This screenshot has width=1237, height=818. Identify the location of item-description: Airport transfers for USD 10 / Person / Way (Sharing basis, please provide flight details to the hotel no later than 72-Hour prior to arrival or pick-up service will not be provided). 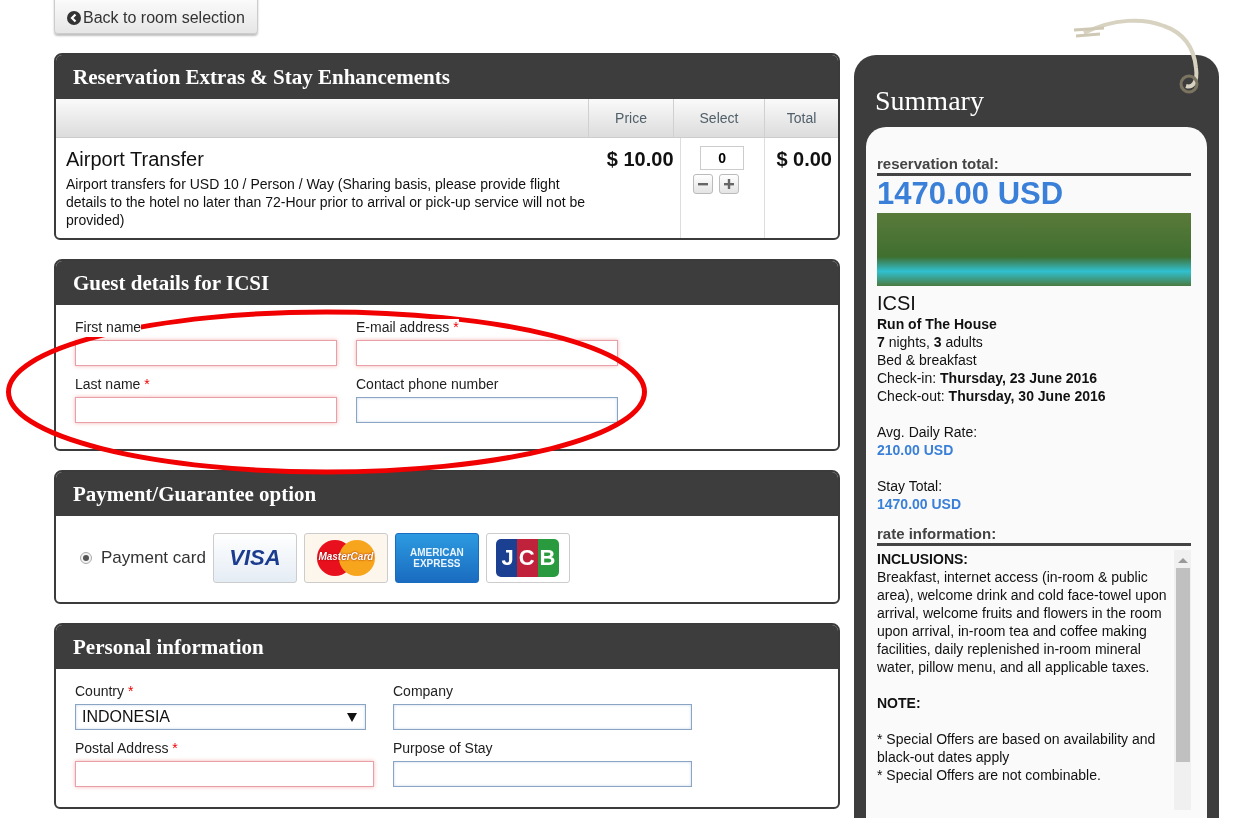
(326, 202).